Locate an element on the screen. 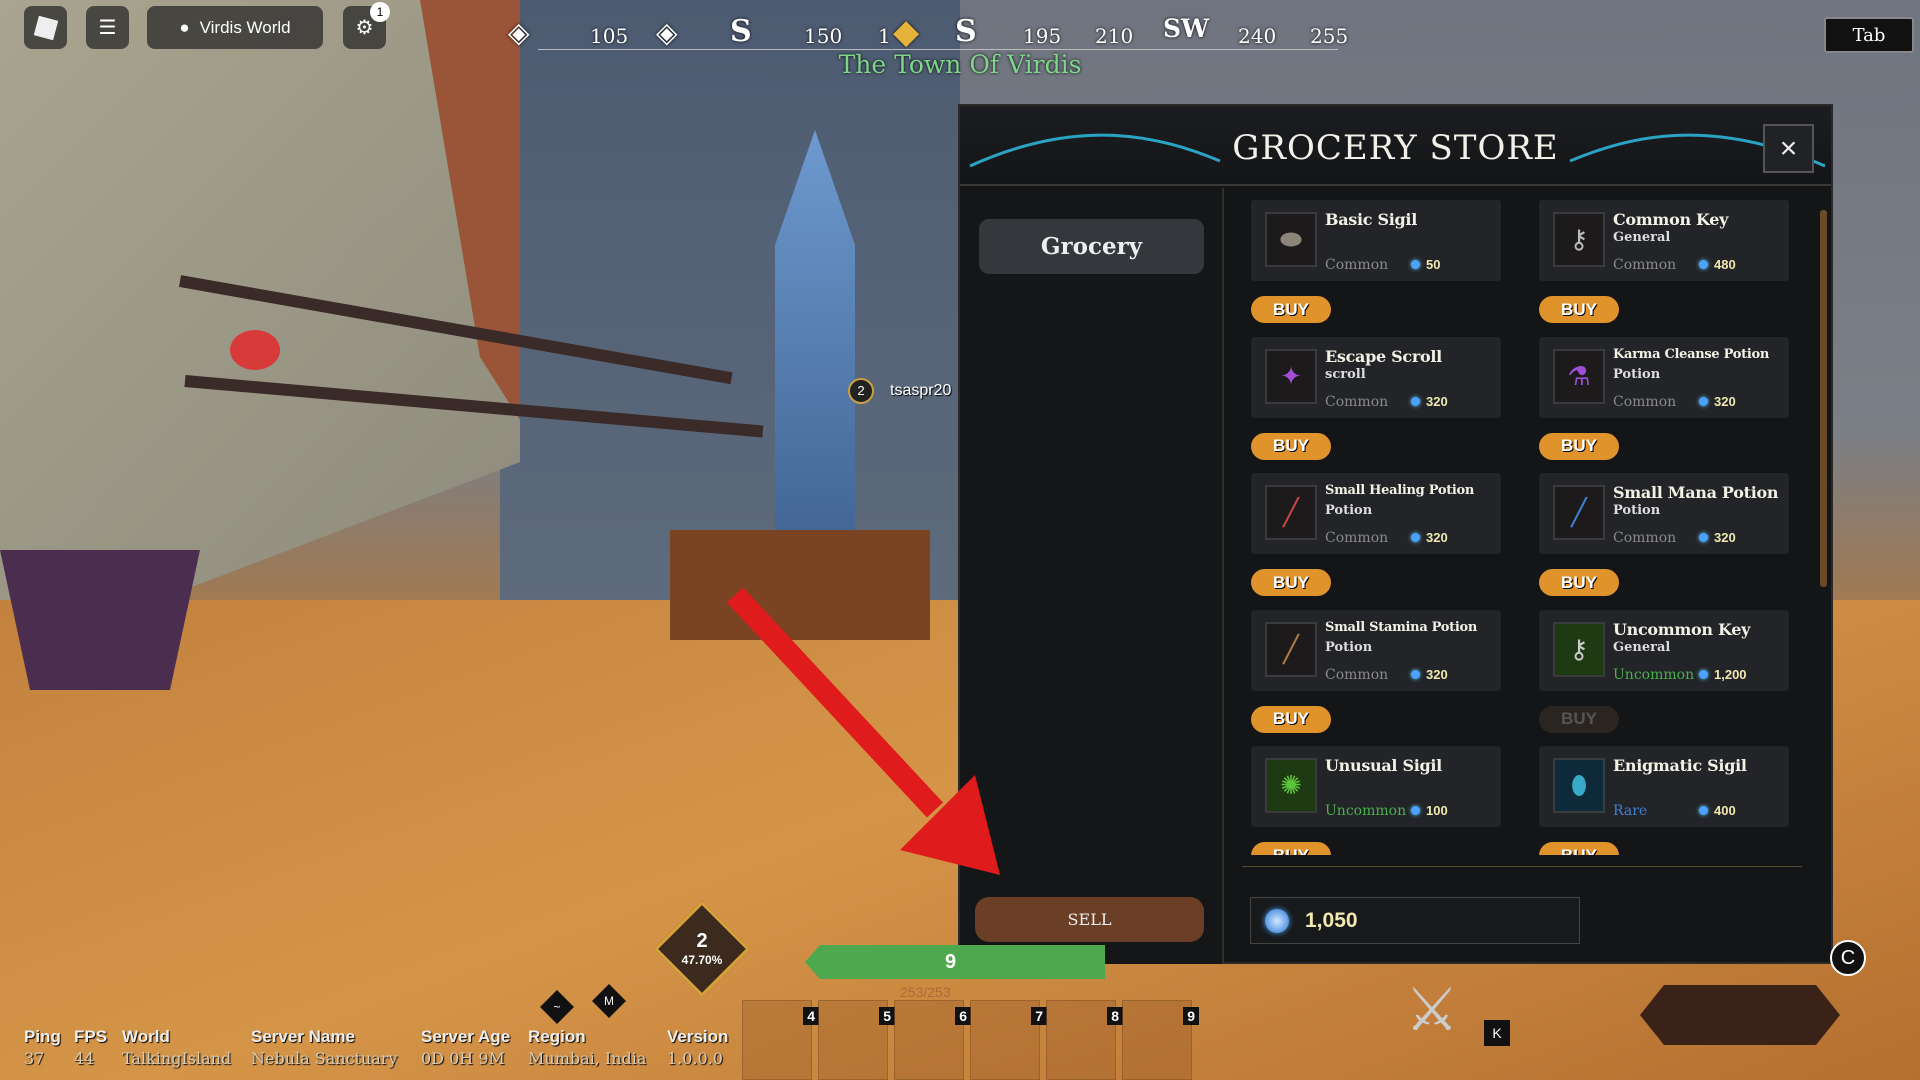 The width and height of the screenshot is (1920, 1080). item-price: 1,200 is located at coordinates (1723, 674).